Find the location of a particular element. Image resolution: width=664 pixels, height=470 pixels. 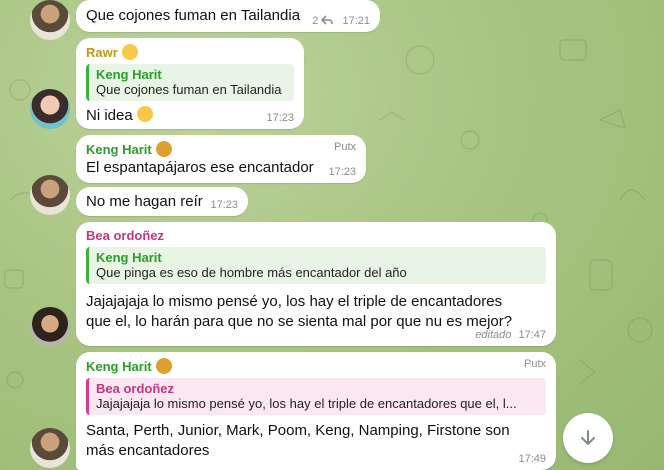

message-bubble: No me hagan reír 17:23 is located at coordinates (162, 201).